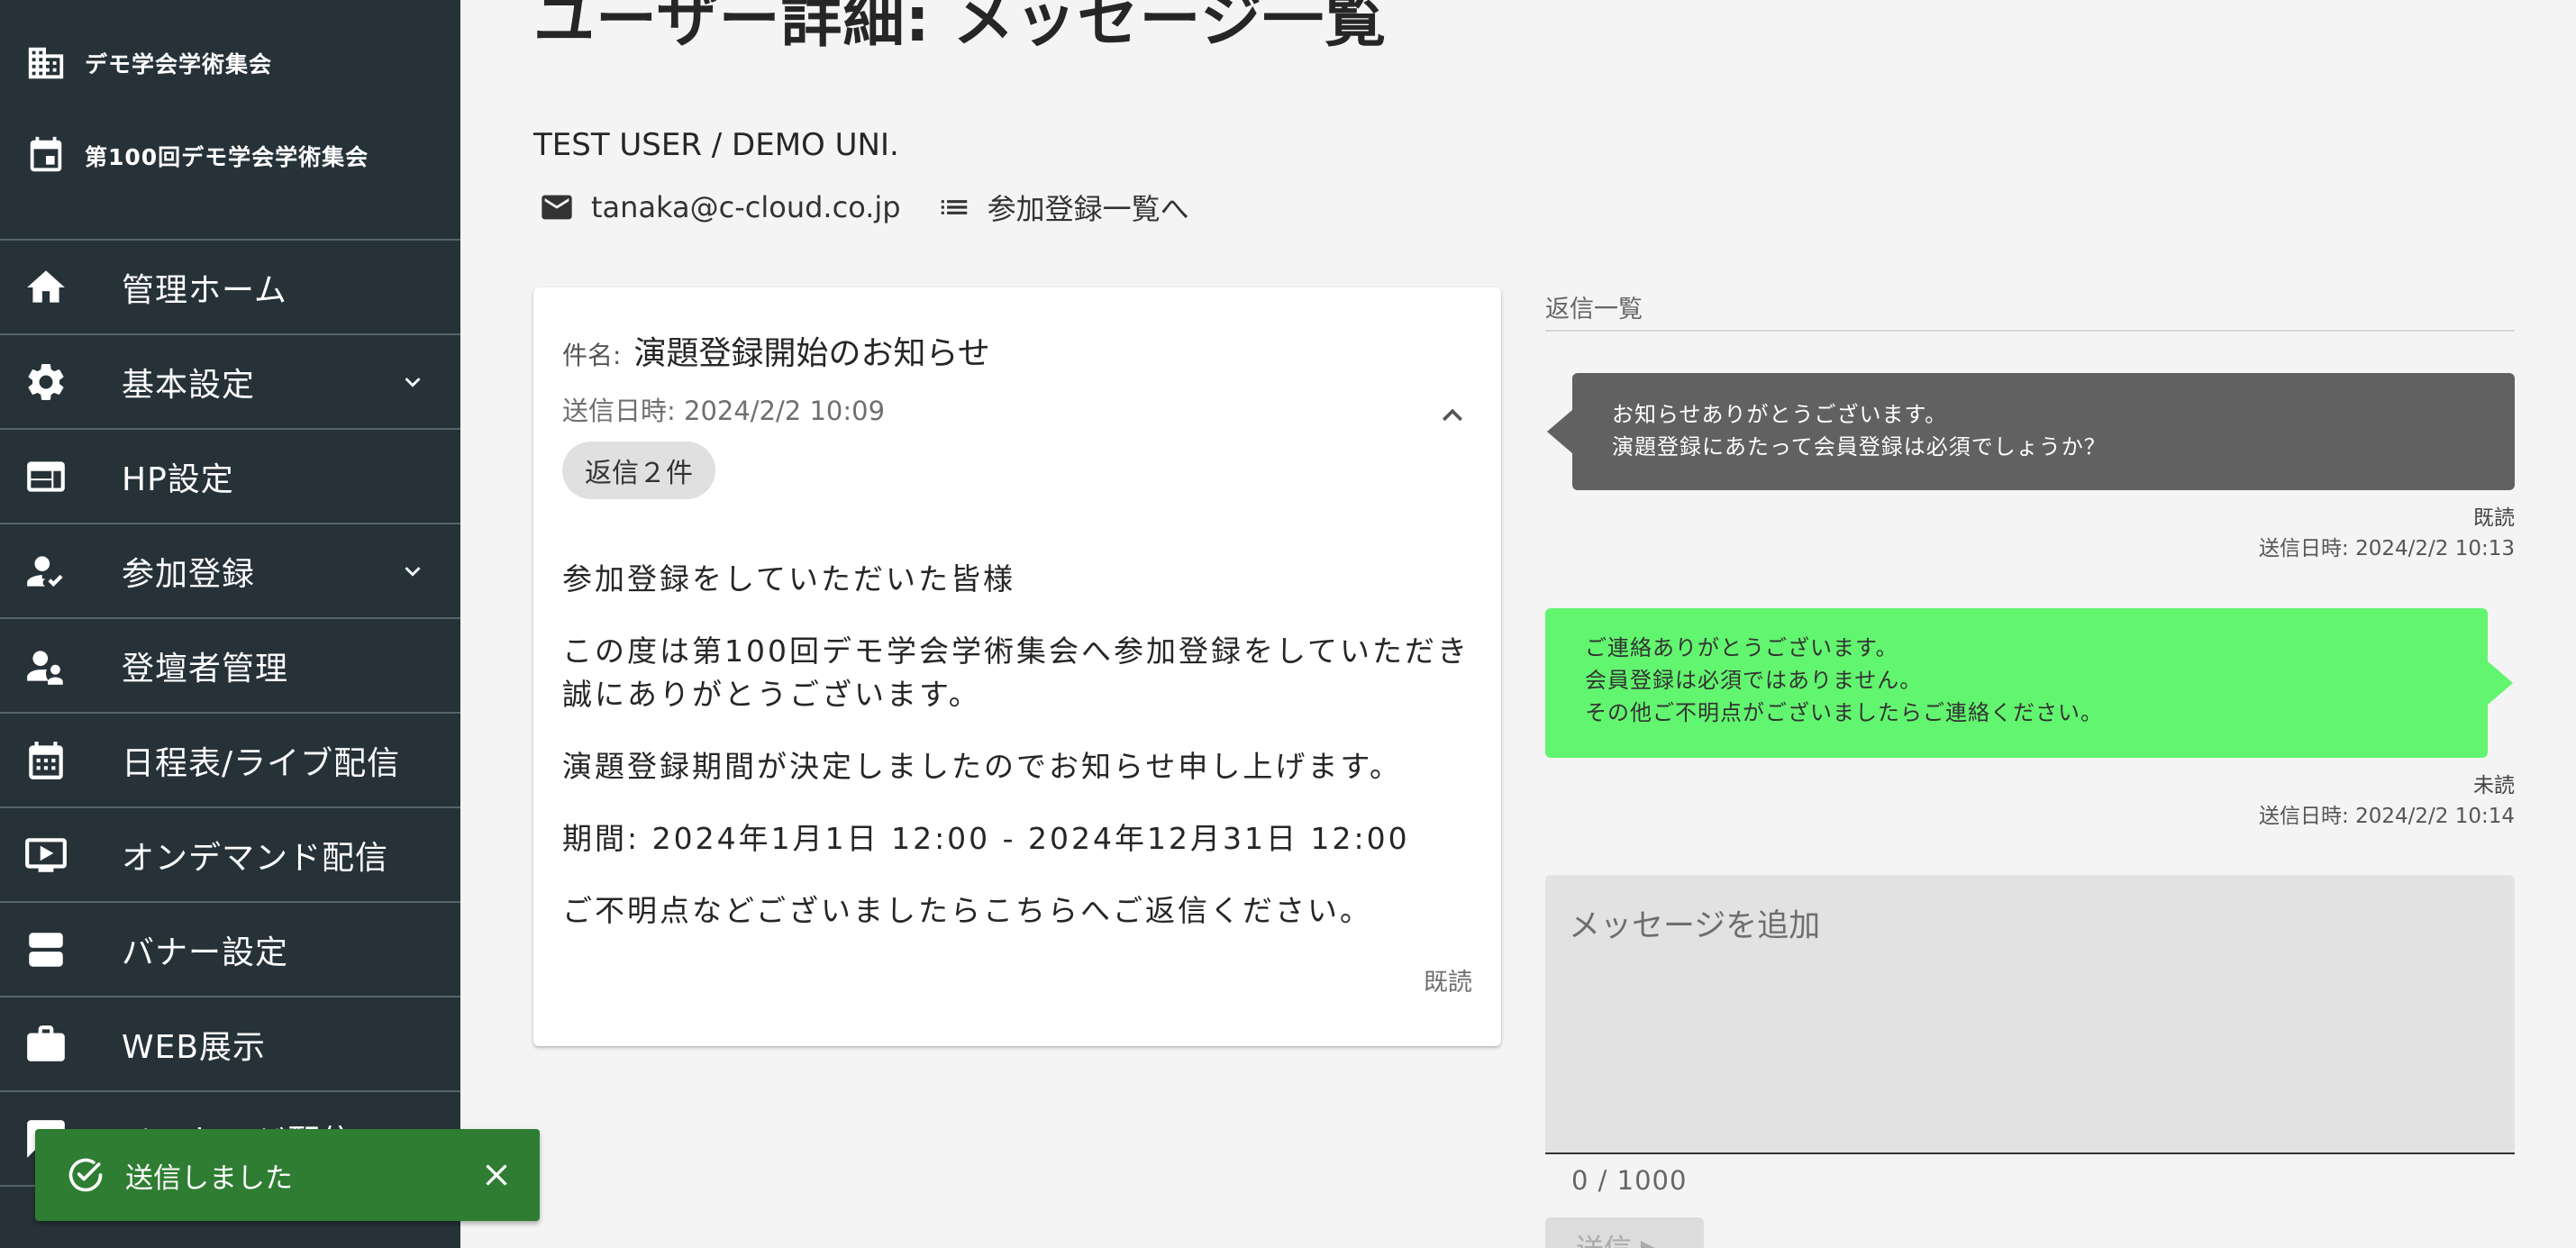 This screenshot has height=1248, width=2576. Describe the element at coordinates (46, 476) in the screenshot. I see `web-layout-icon` at that location.